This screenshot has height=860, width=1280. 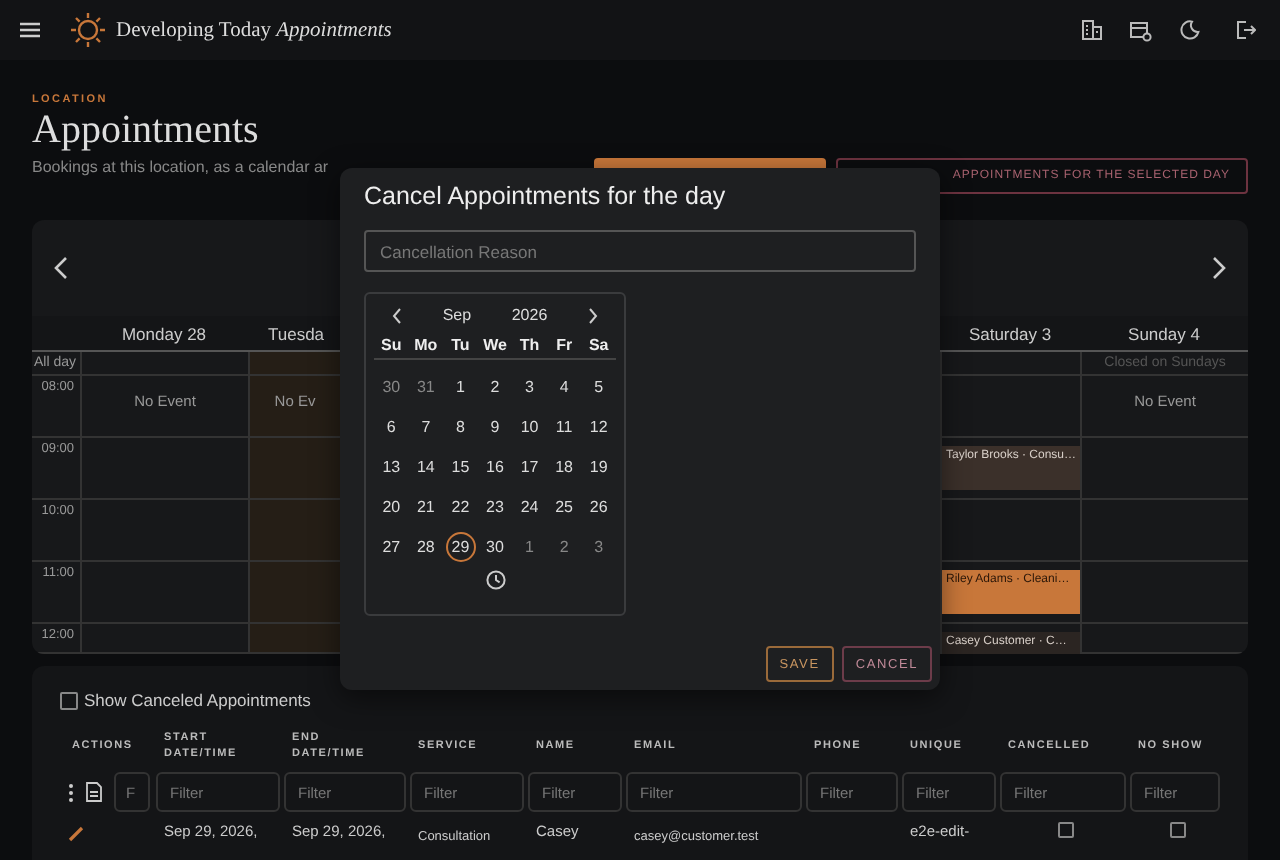 I want to click on date-cell: 28, so click(x=425, y=547).